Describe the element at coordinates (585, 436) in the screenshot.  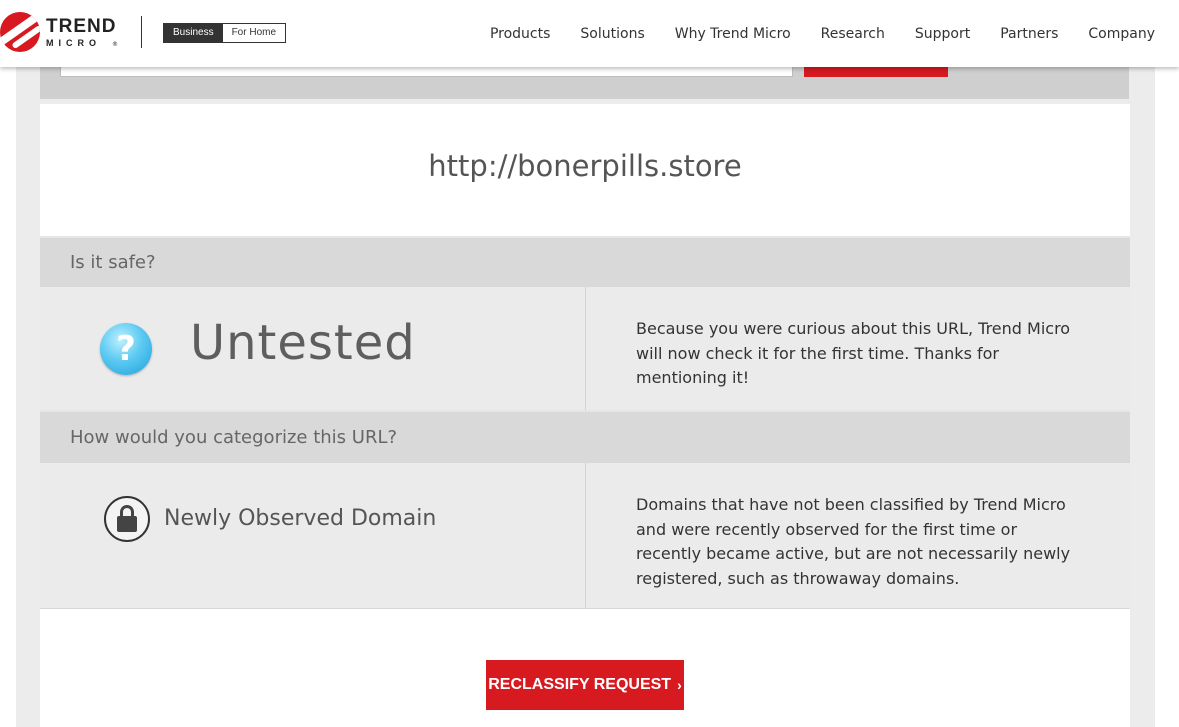
I see `category-heading-bar: How would you categorize this URL?` at that location.